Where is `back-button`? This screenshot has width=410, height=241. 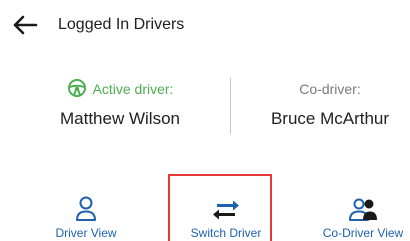 back-button is located at coordinates (25, 25).